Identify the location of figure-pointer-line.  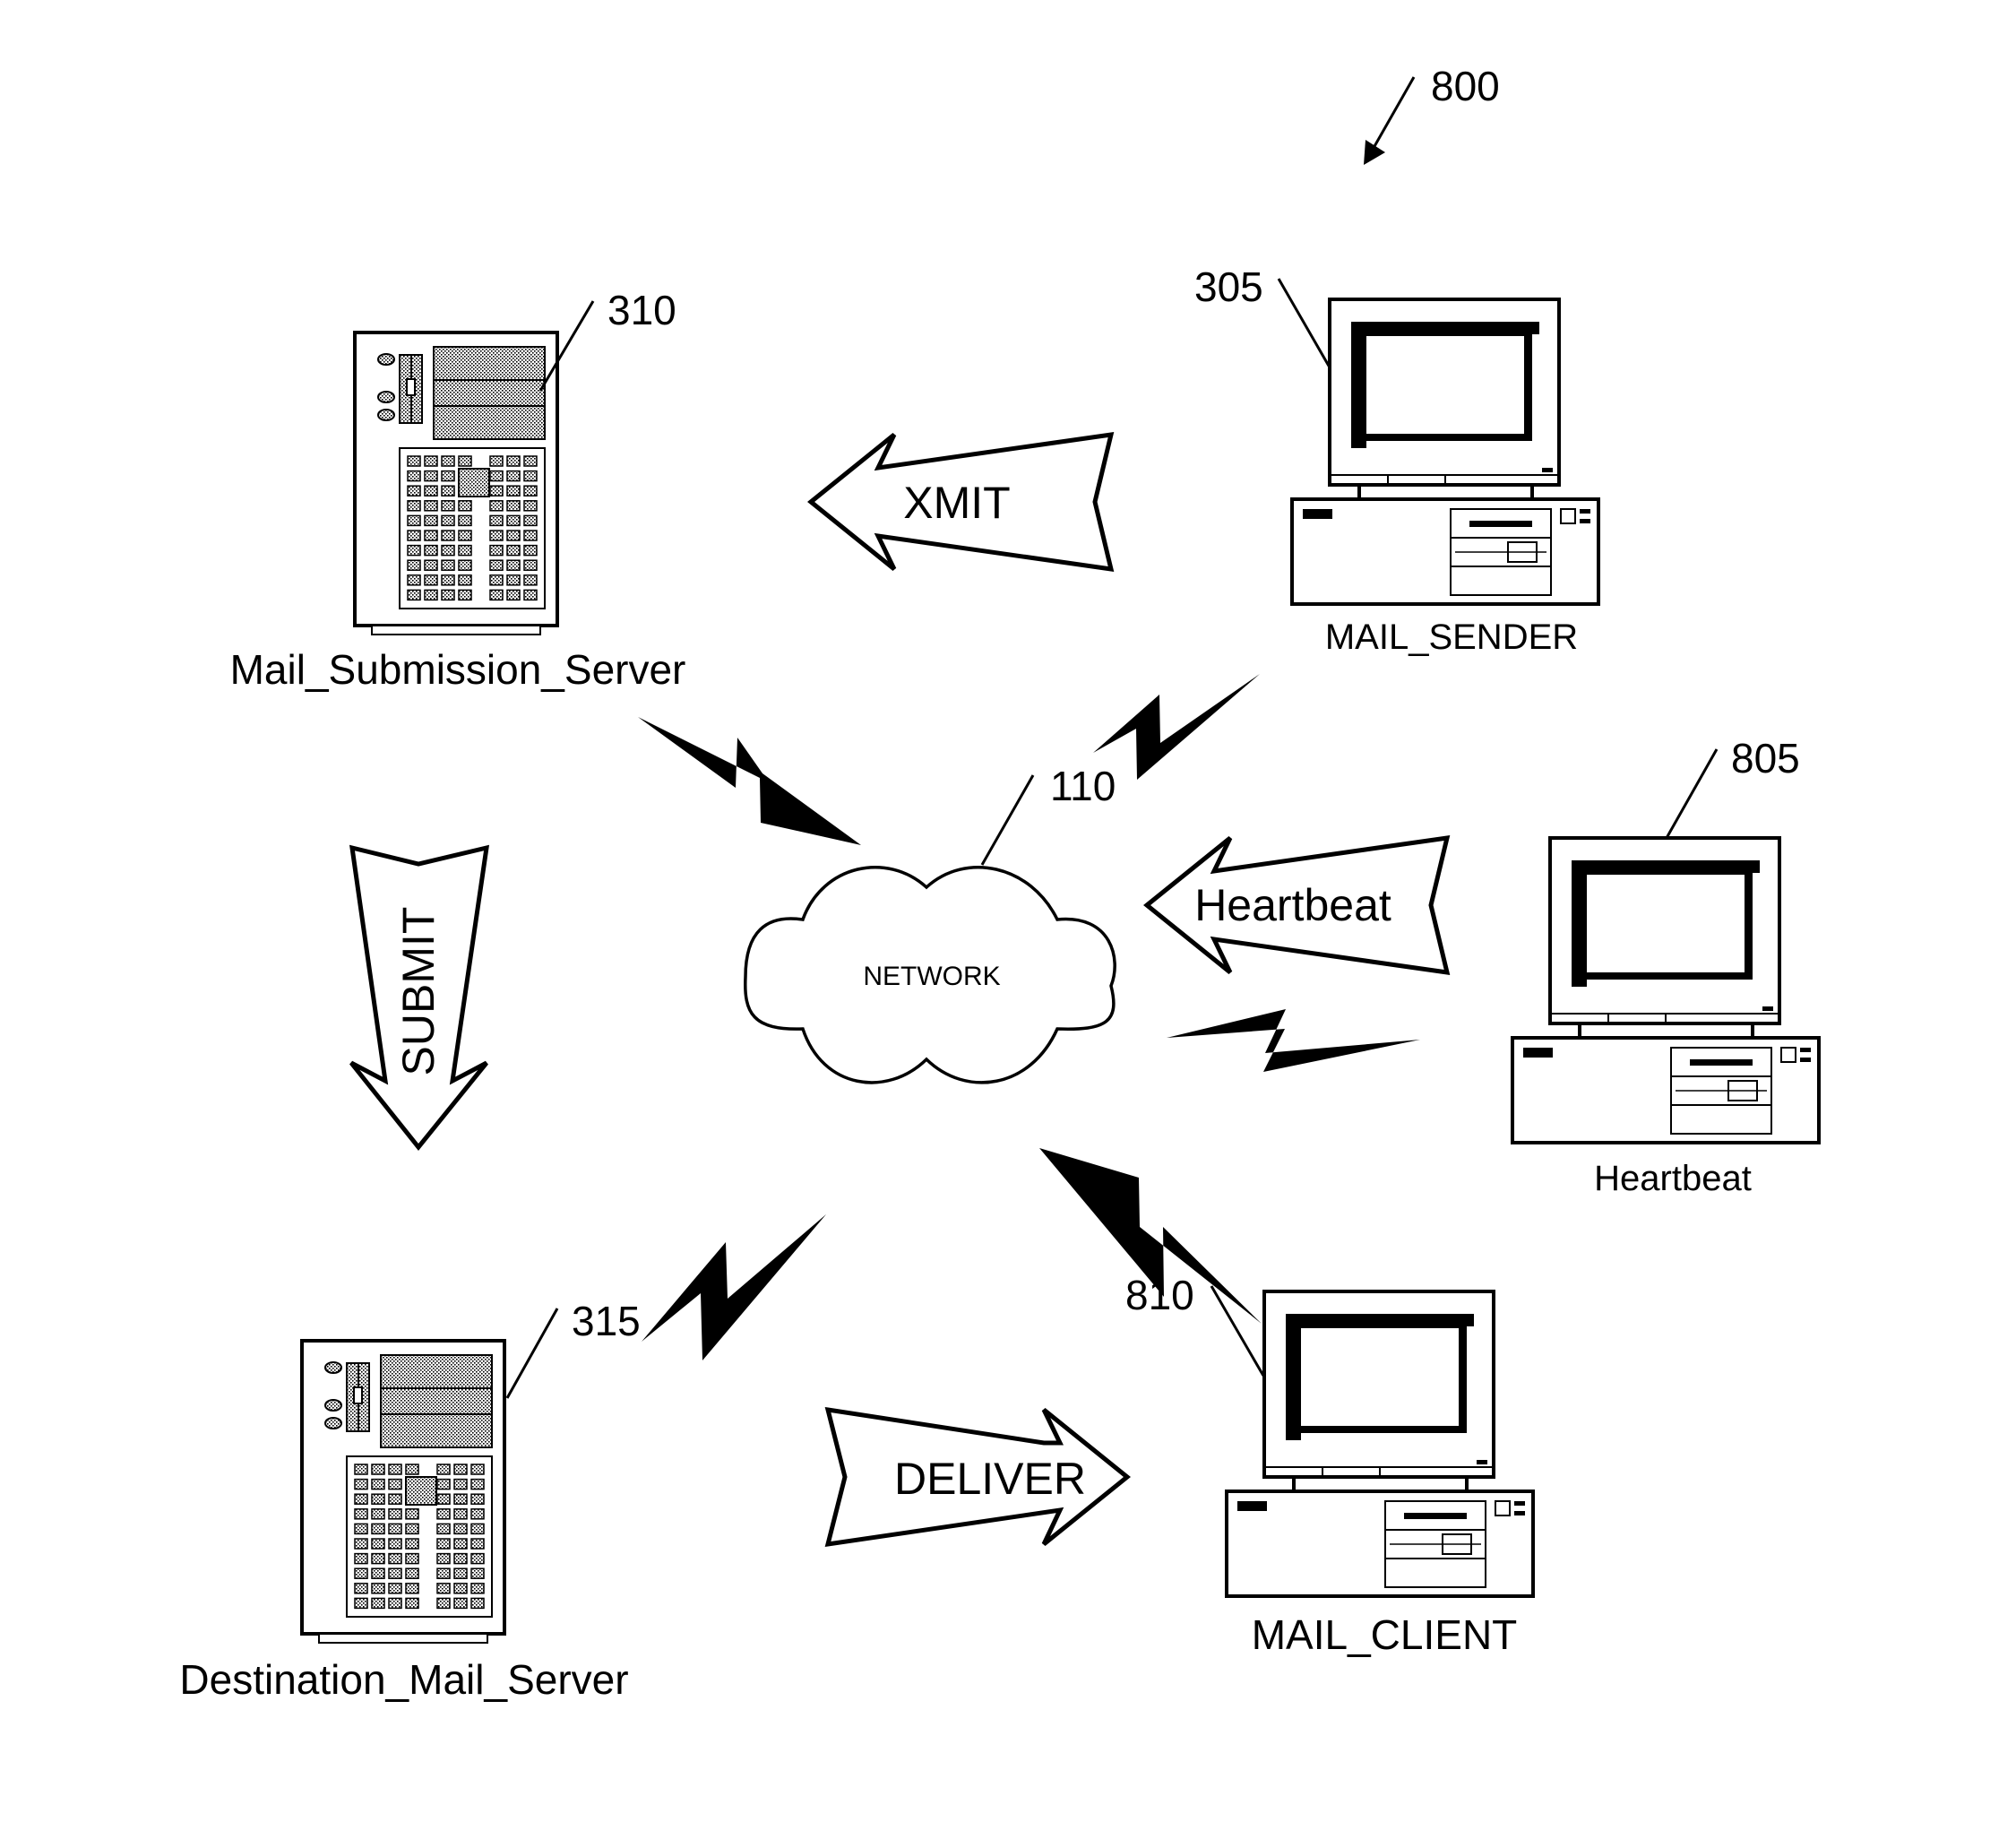
(1394, 113).